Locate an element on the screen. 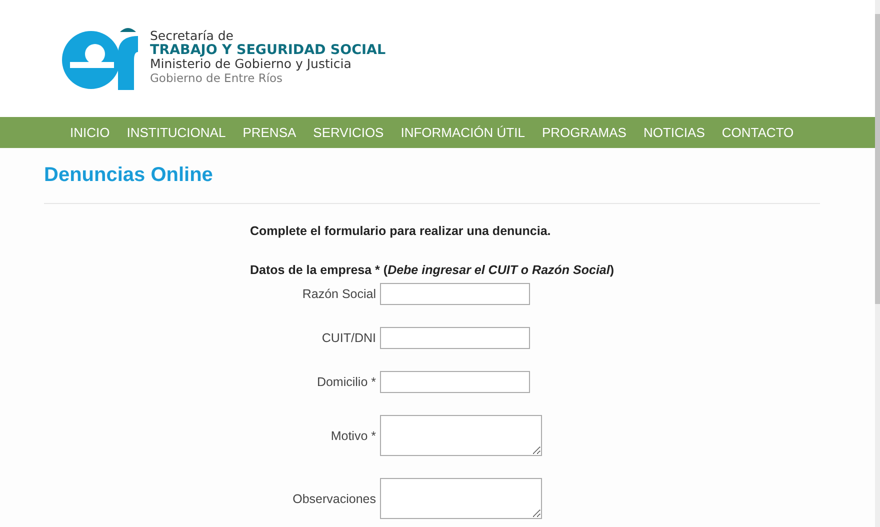 The image size is (880, 527). nav-link: CONTACTO is located at coordinates (758, 132).